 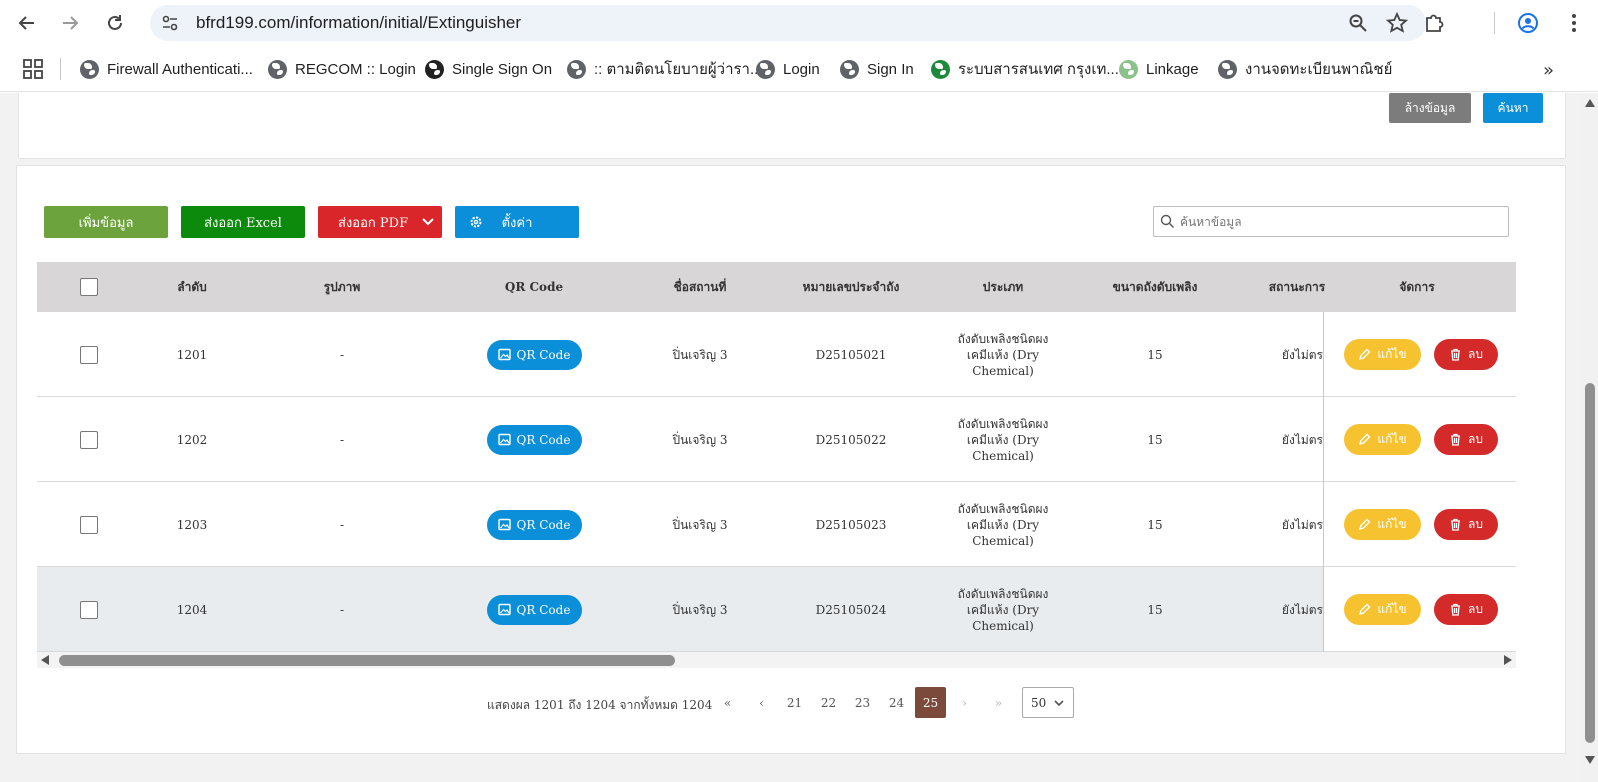 I want to click on puzzle-icon, so click(x=1435, y=23).